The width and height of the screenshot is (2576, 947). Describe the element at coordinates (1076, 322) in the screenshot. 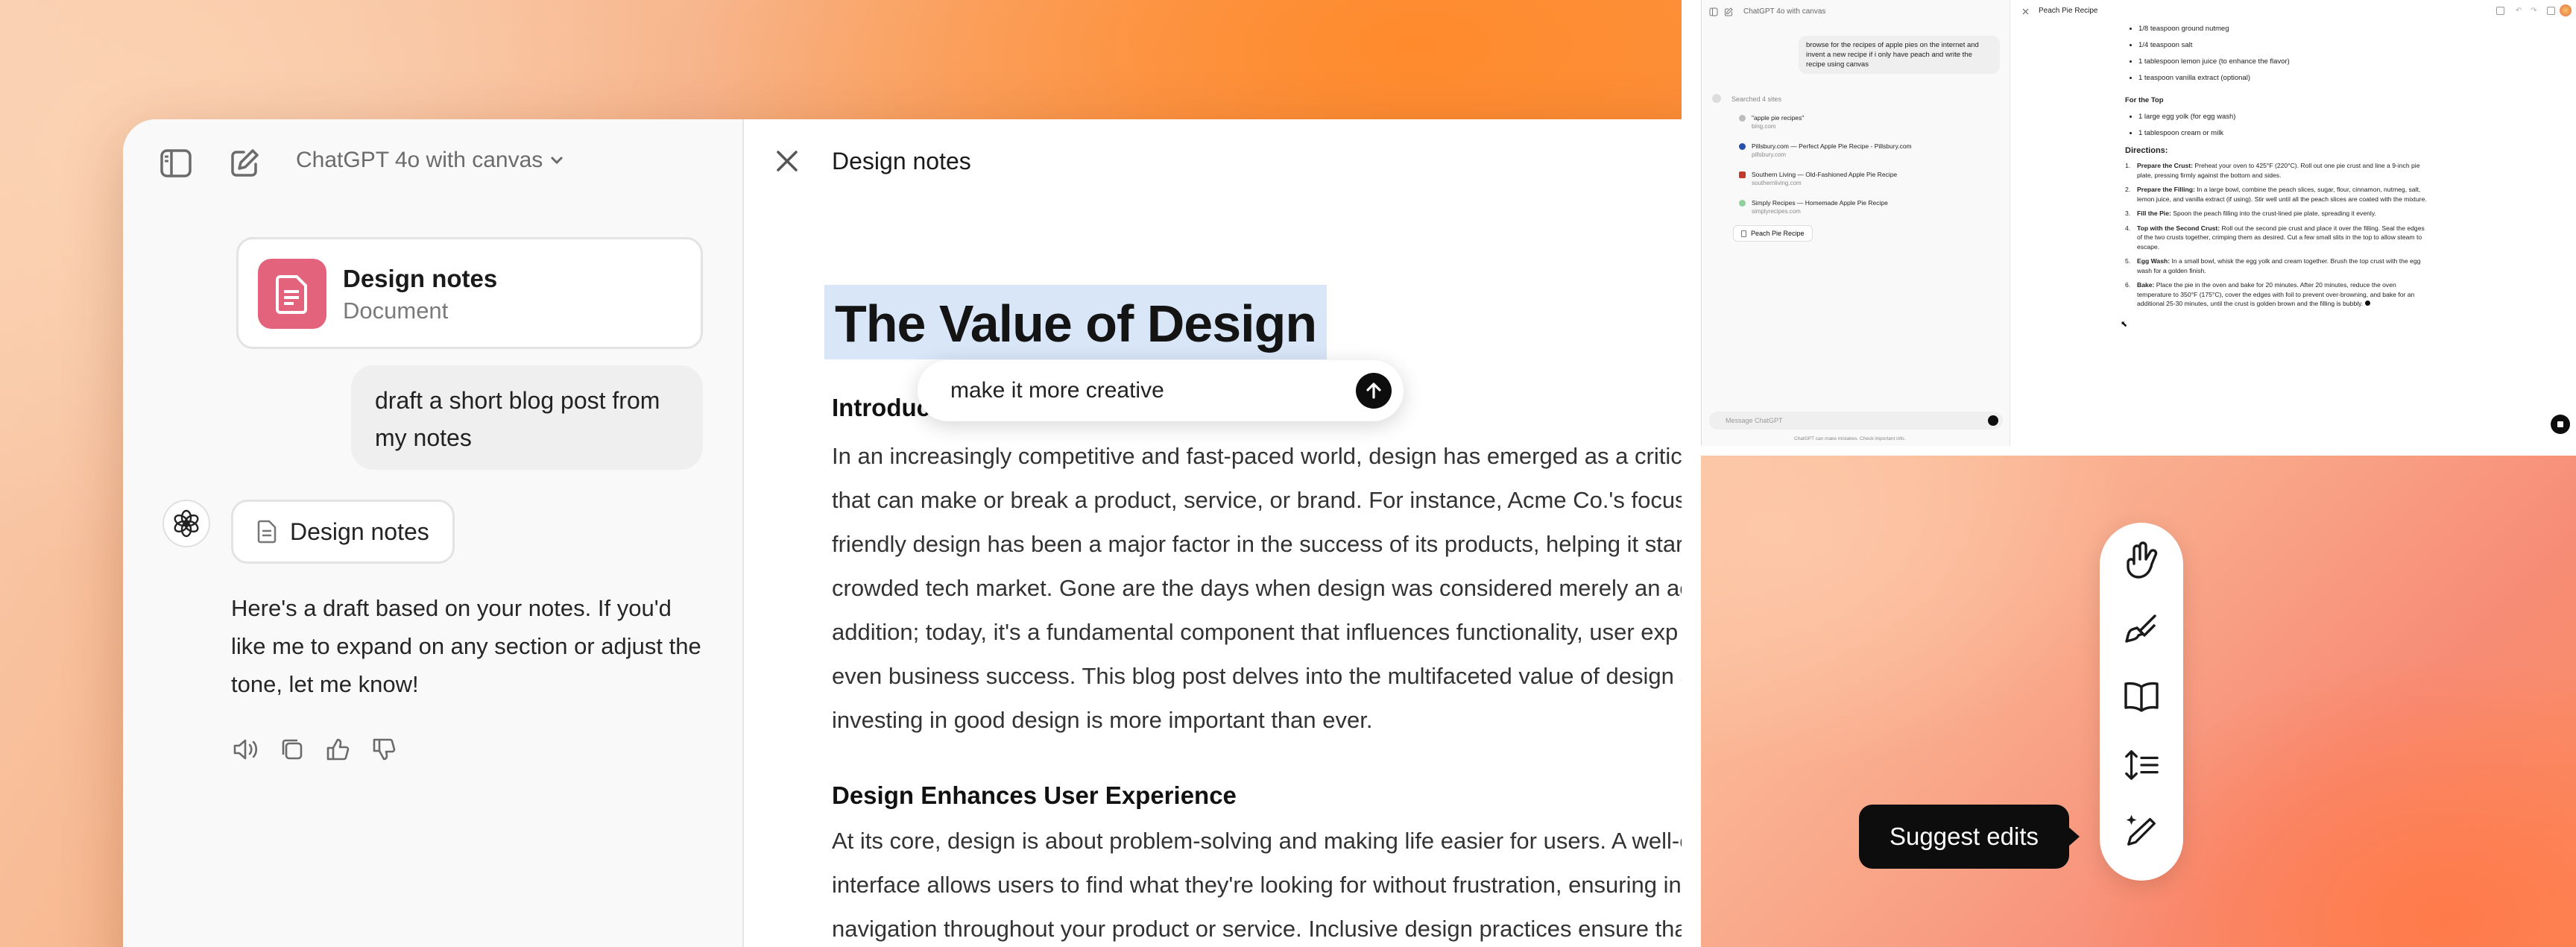

I see `document-heading-selected: The Value of Design` at that location.